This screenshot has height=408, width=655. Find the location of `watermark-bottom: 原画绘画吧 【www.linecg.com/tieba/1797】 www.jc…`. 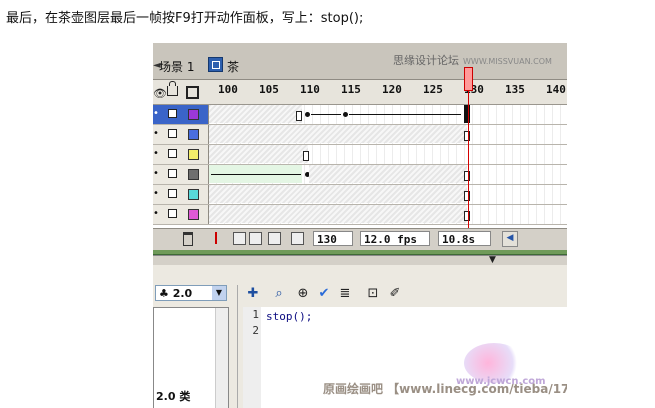

watermark-bottom: 原画绘画吧 【www.linecg.com/tieba/1797】 www.jc… is located at coordinates (445, 386).